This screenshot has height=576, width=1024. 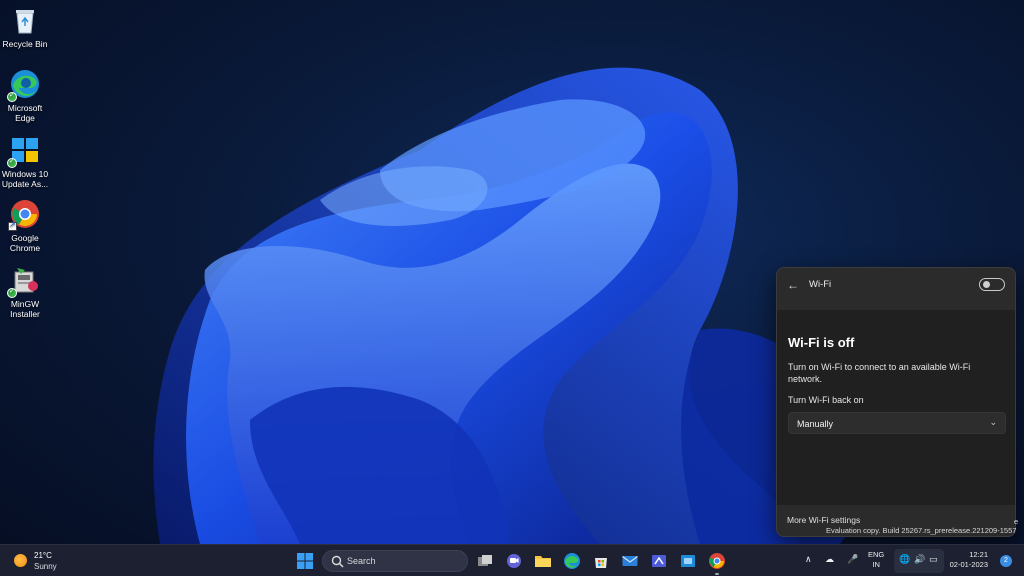 I want to click on folder-icon, so click(x=543, y=561).